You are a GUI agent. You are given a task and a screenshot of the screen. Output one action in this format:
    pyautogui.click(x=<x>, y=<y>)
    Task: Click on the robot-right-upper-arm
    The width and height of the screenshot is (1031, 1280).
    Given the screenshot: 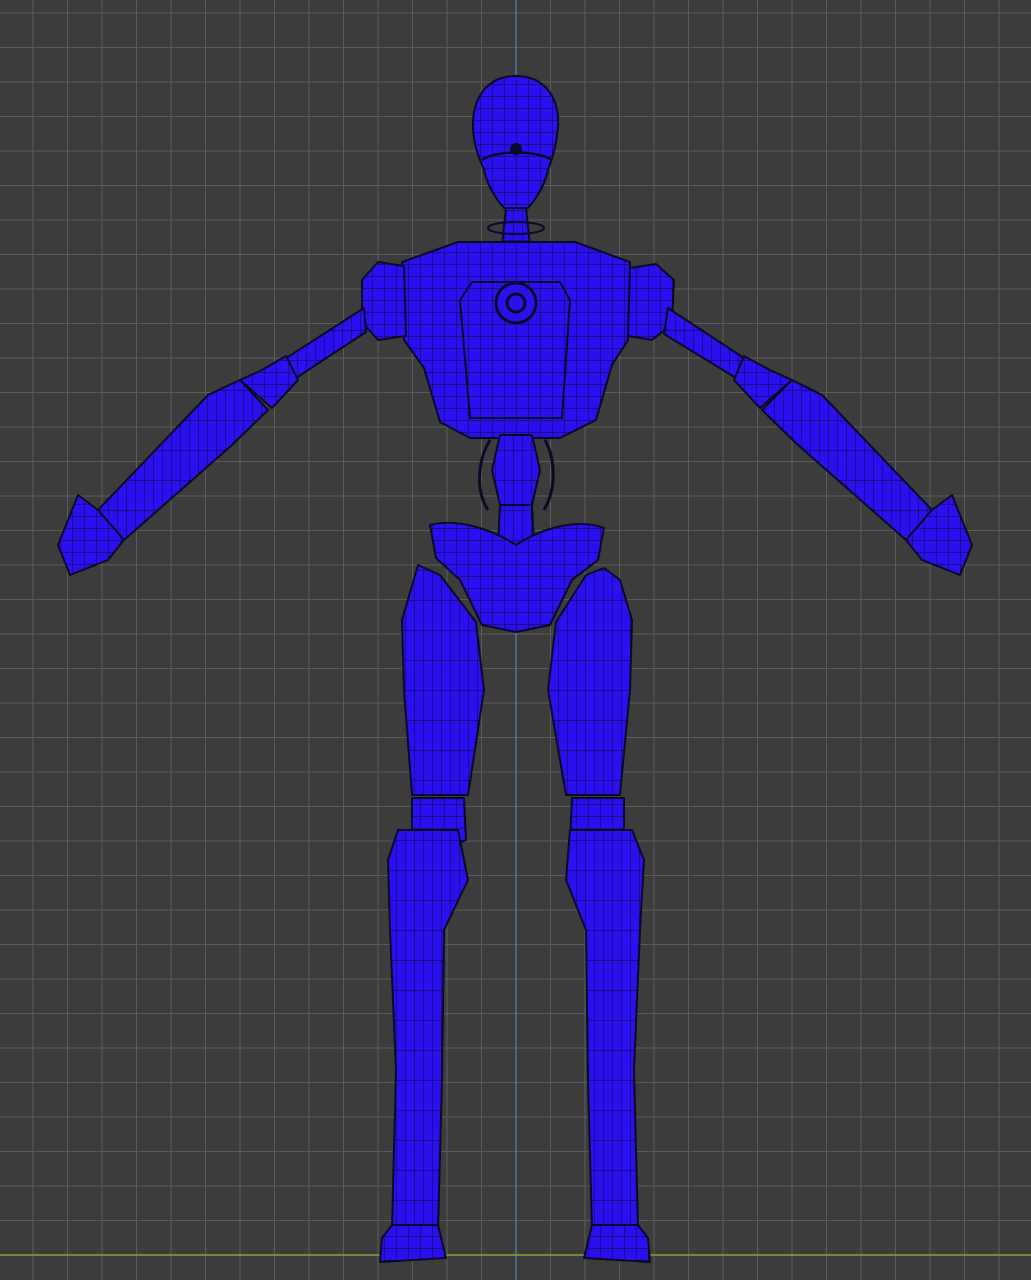 What is the action you would take?
    pyautogui.click(x=707, y=343)
    